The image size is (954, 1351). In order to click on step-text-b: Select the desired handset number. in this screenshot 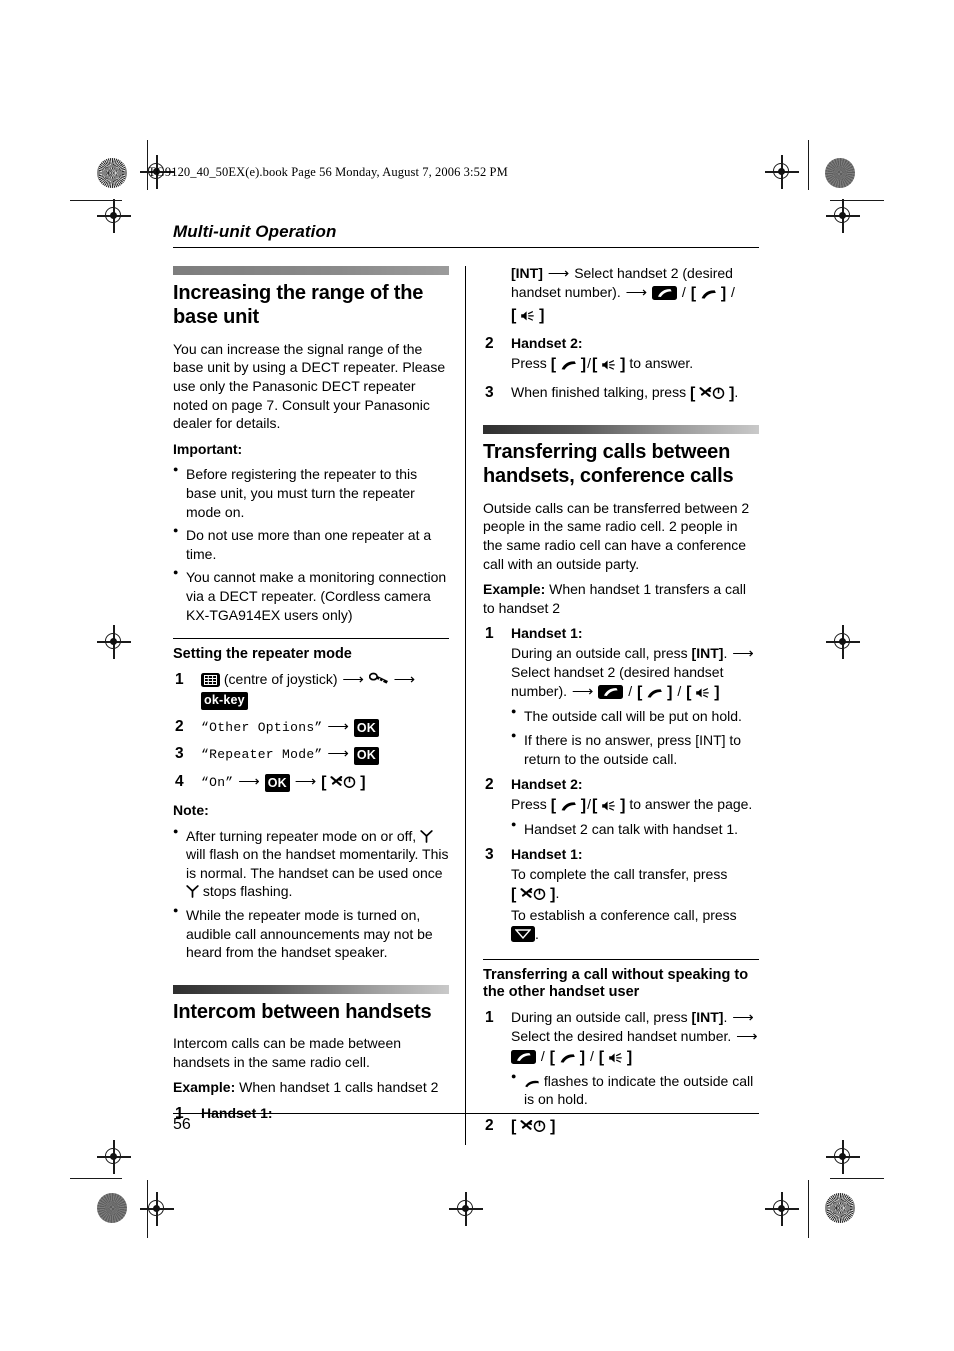, I will do `click(621, 1036)`.